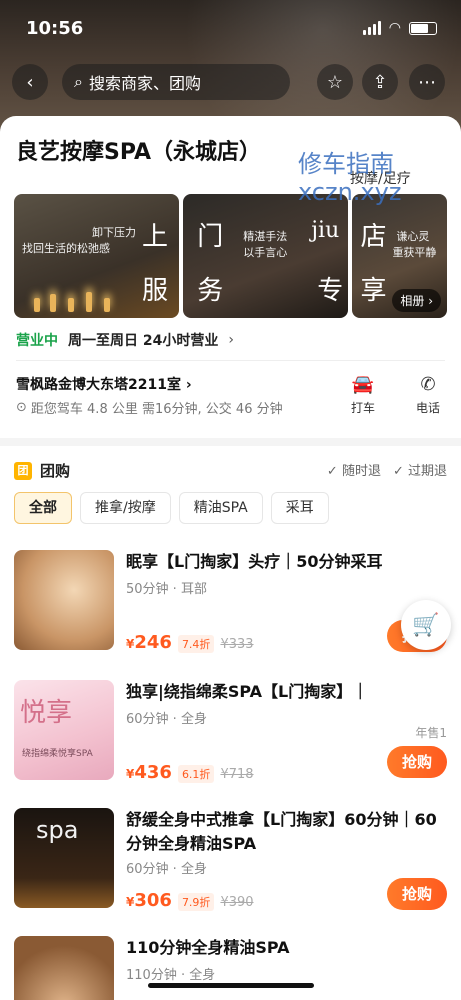  What do you see at coordinates (149, 900) in the screenshot?
I see `deal-price: ¥306` at bounding box center [149, 900].